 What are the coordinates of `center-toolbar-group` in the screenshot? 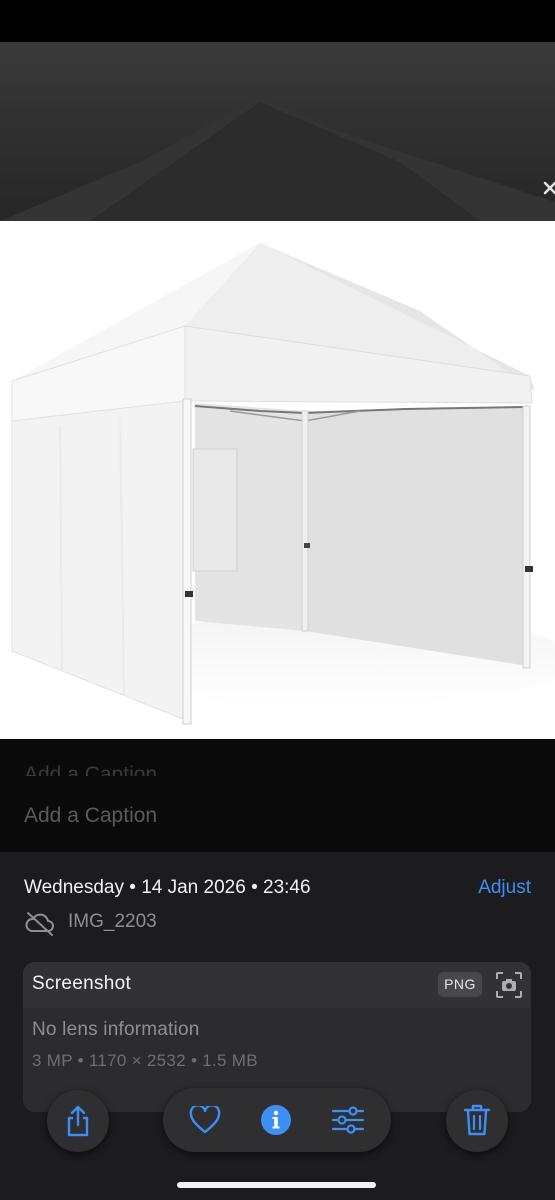 It's located at (277, 1120).